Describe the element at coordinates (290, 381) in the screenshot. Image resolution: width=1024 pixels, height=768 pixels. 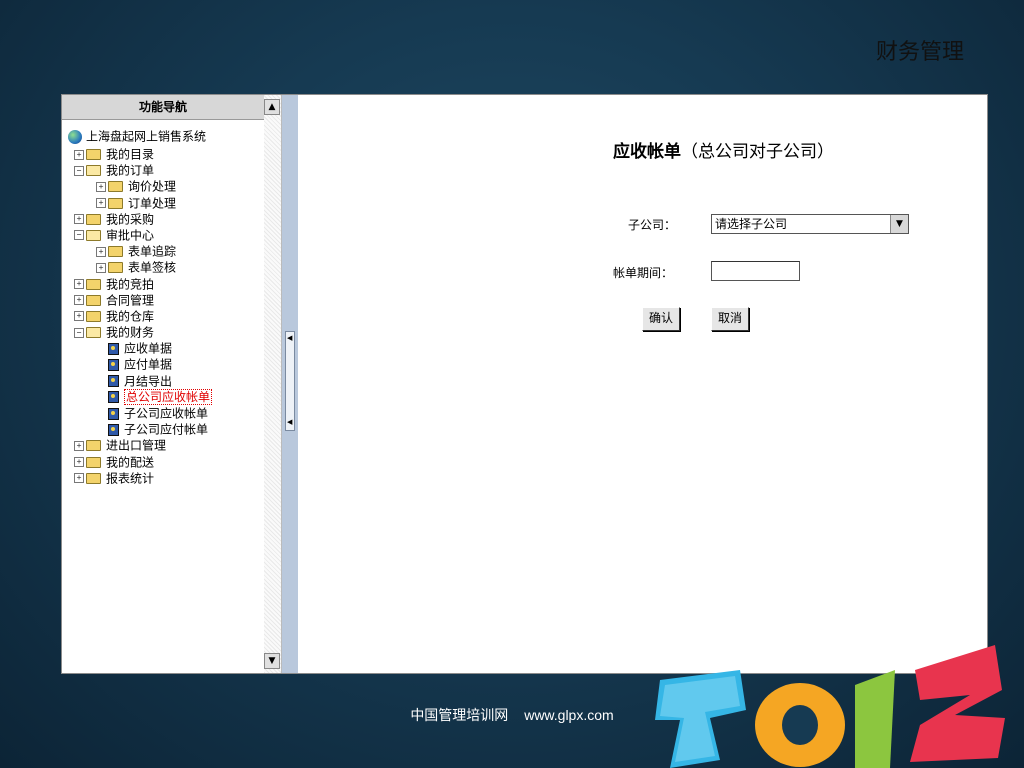
I see `splitter-grip: ◀ ◀` at that location.